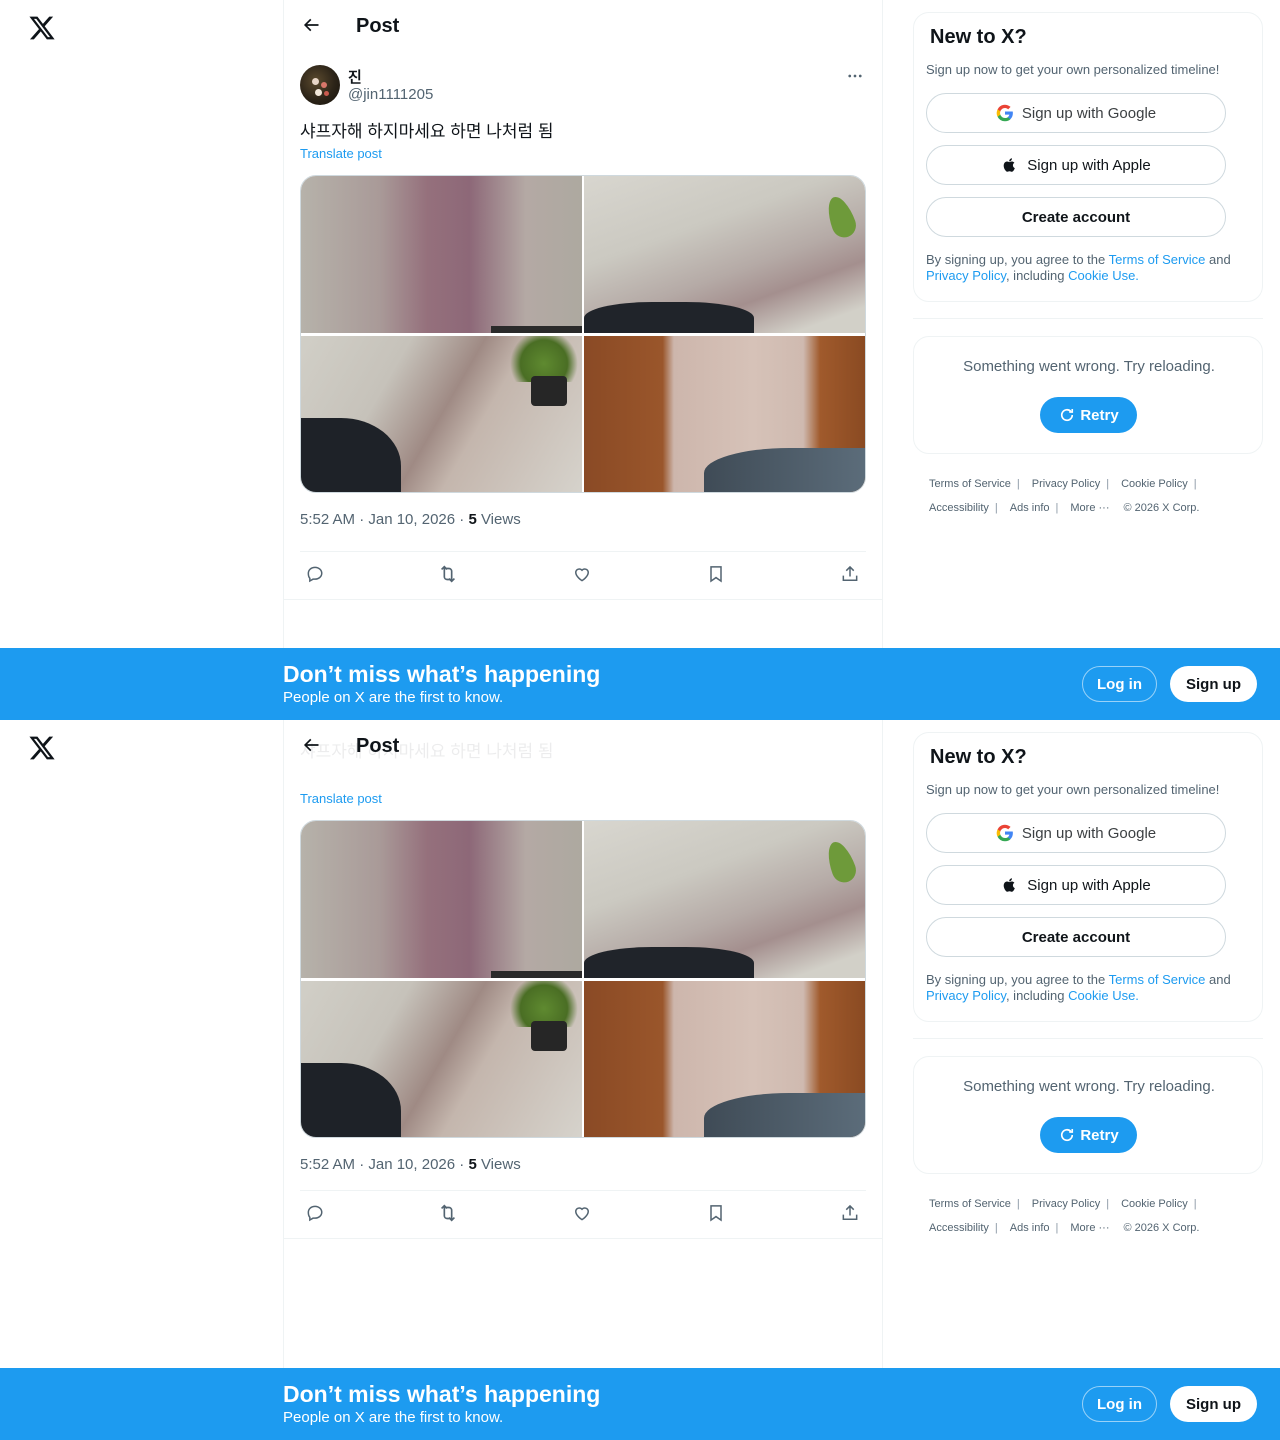 This screenshot has height=1440, width=1280. I want to click on arrow-left-icon, so click(311, 747).